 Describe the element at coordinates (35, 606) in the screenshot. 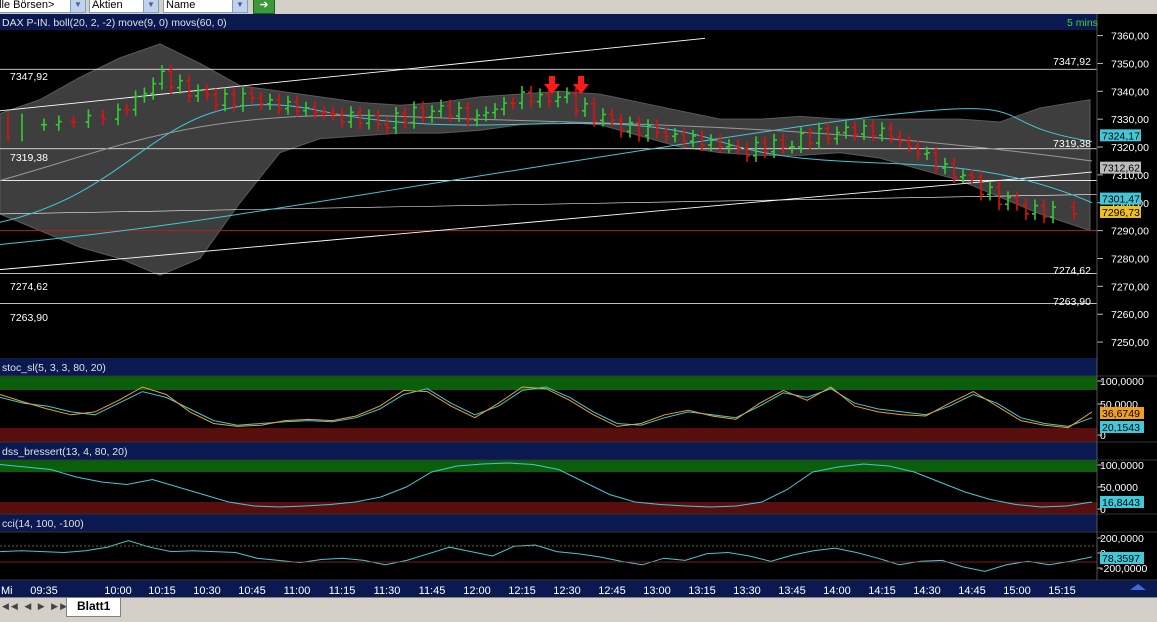

I see `sheet-nav-arrows-icon: ◀◀ ◀ ▶ ▶▶` at that location.